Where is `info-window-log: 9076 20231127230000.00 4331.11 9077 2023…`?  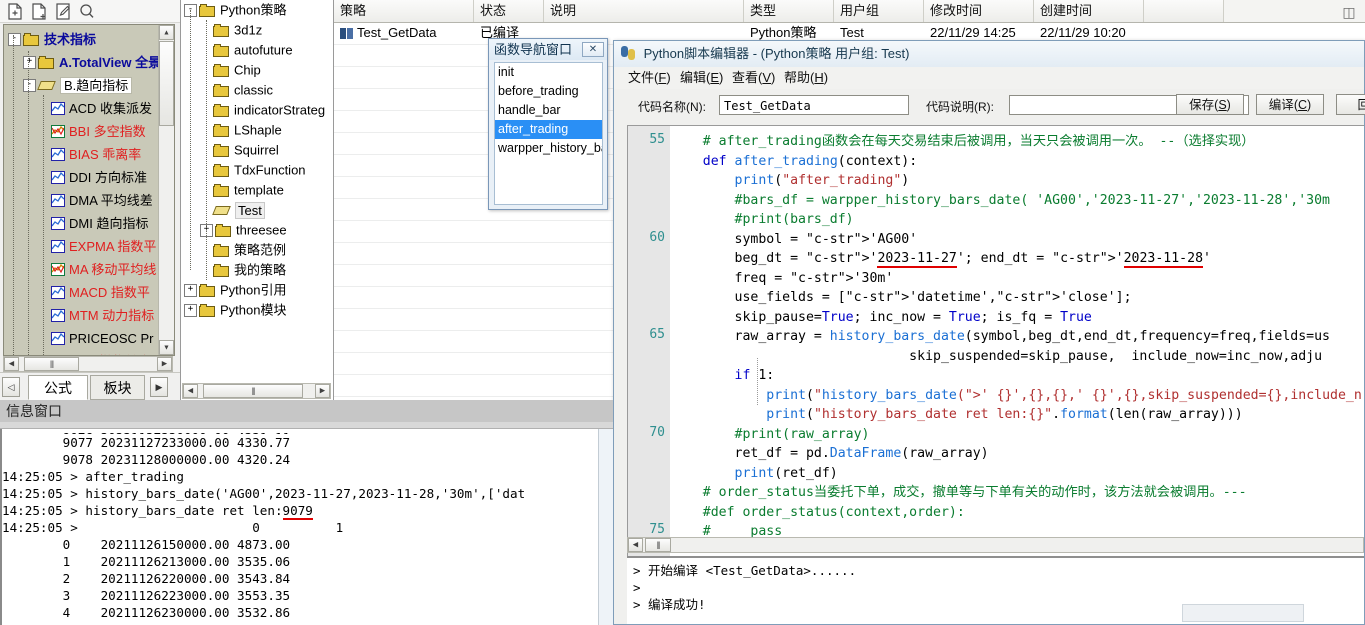
info-window-log: 9076 20231127230000.00 4331.11 9077 2023… is located at coordinates (299, 527).